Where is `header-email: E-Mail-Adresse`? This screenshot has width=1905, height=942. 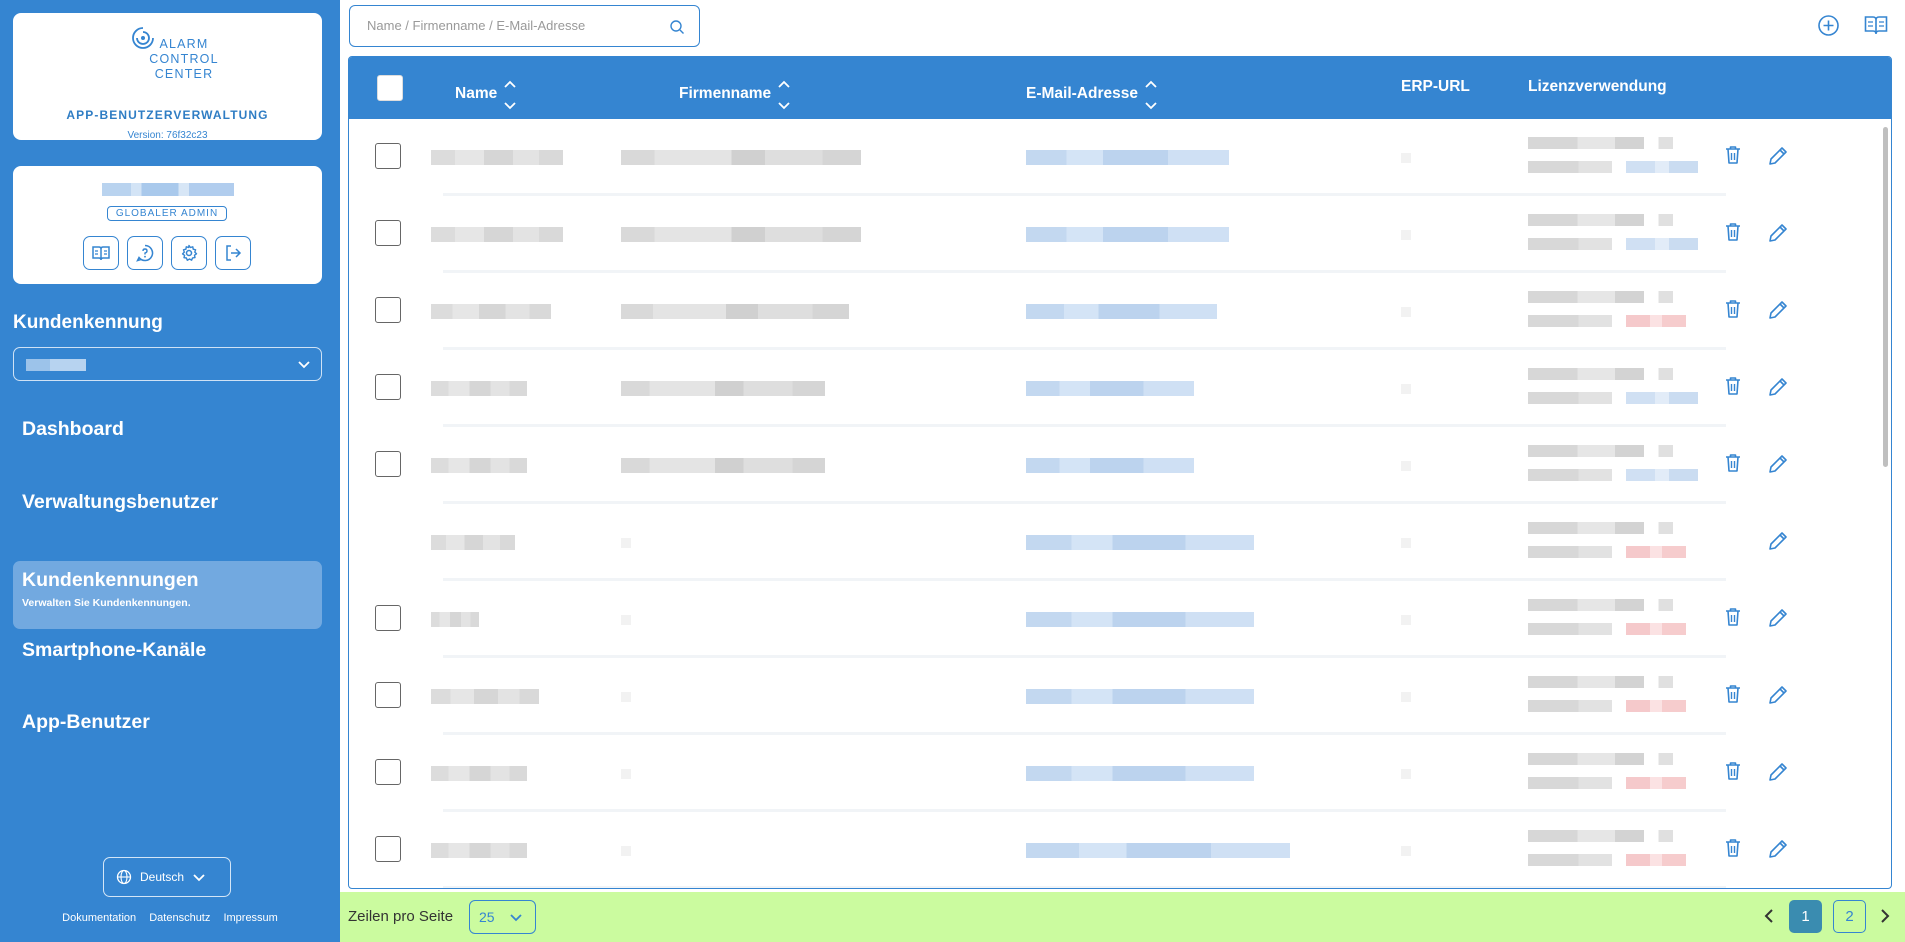 header-email: E-Mail-Adresse is located at coordinates (1092, 94).